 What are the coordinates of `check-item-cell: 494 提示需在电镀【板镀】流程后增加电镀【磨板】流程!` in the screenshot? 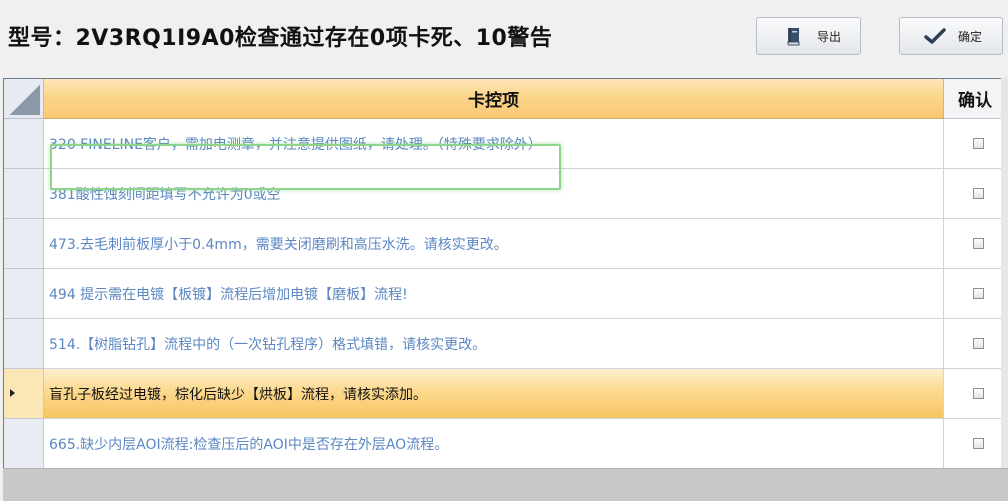 It's located at (494, 294).